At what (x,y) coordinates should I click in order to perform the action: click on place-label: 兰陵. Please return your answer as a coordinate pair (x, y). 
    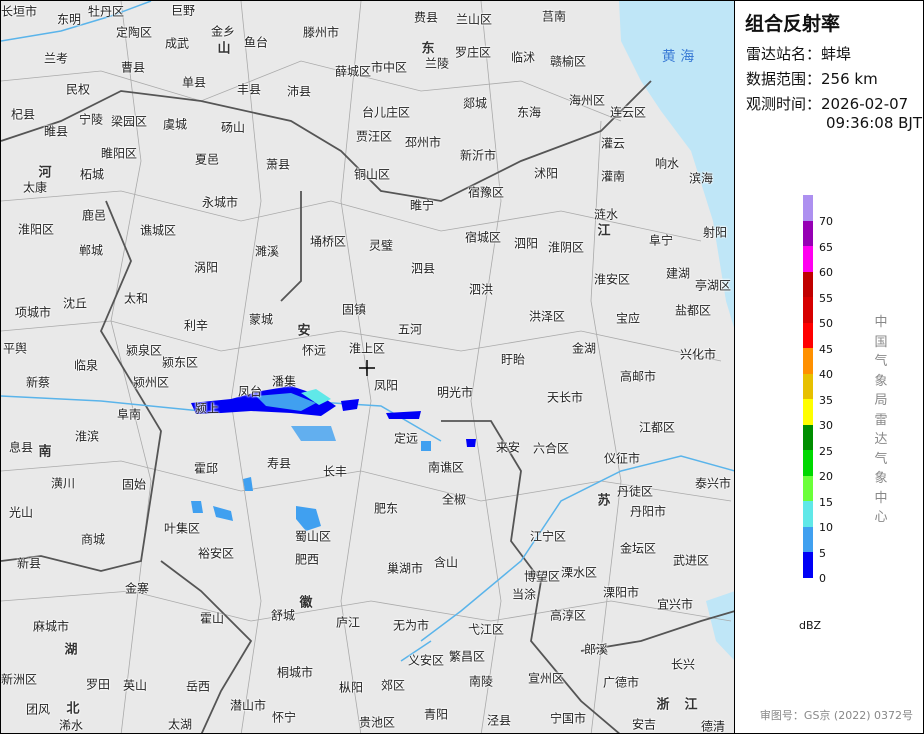
    Looking at the image, I should click on (437, 63).